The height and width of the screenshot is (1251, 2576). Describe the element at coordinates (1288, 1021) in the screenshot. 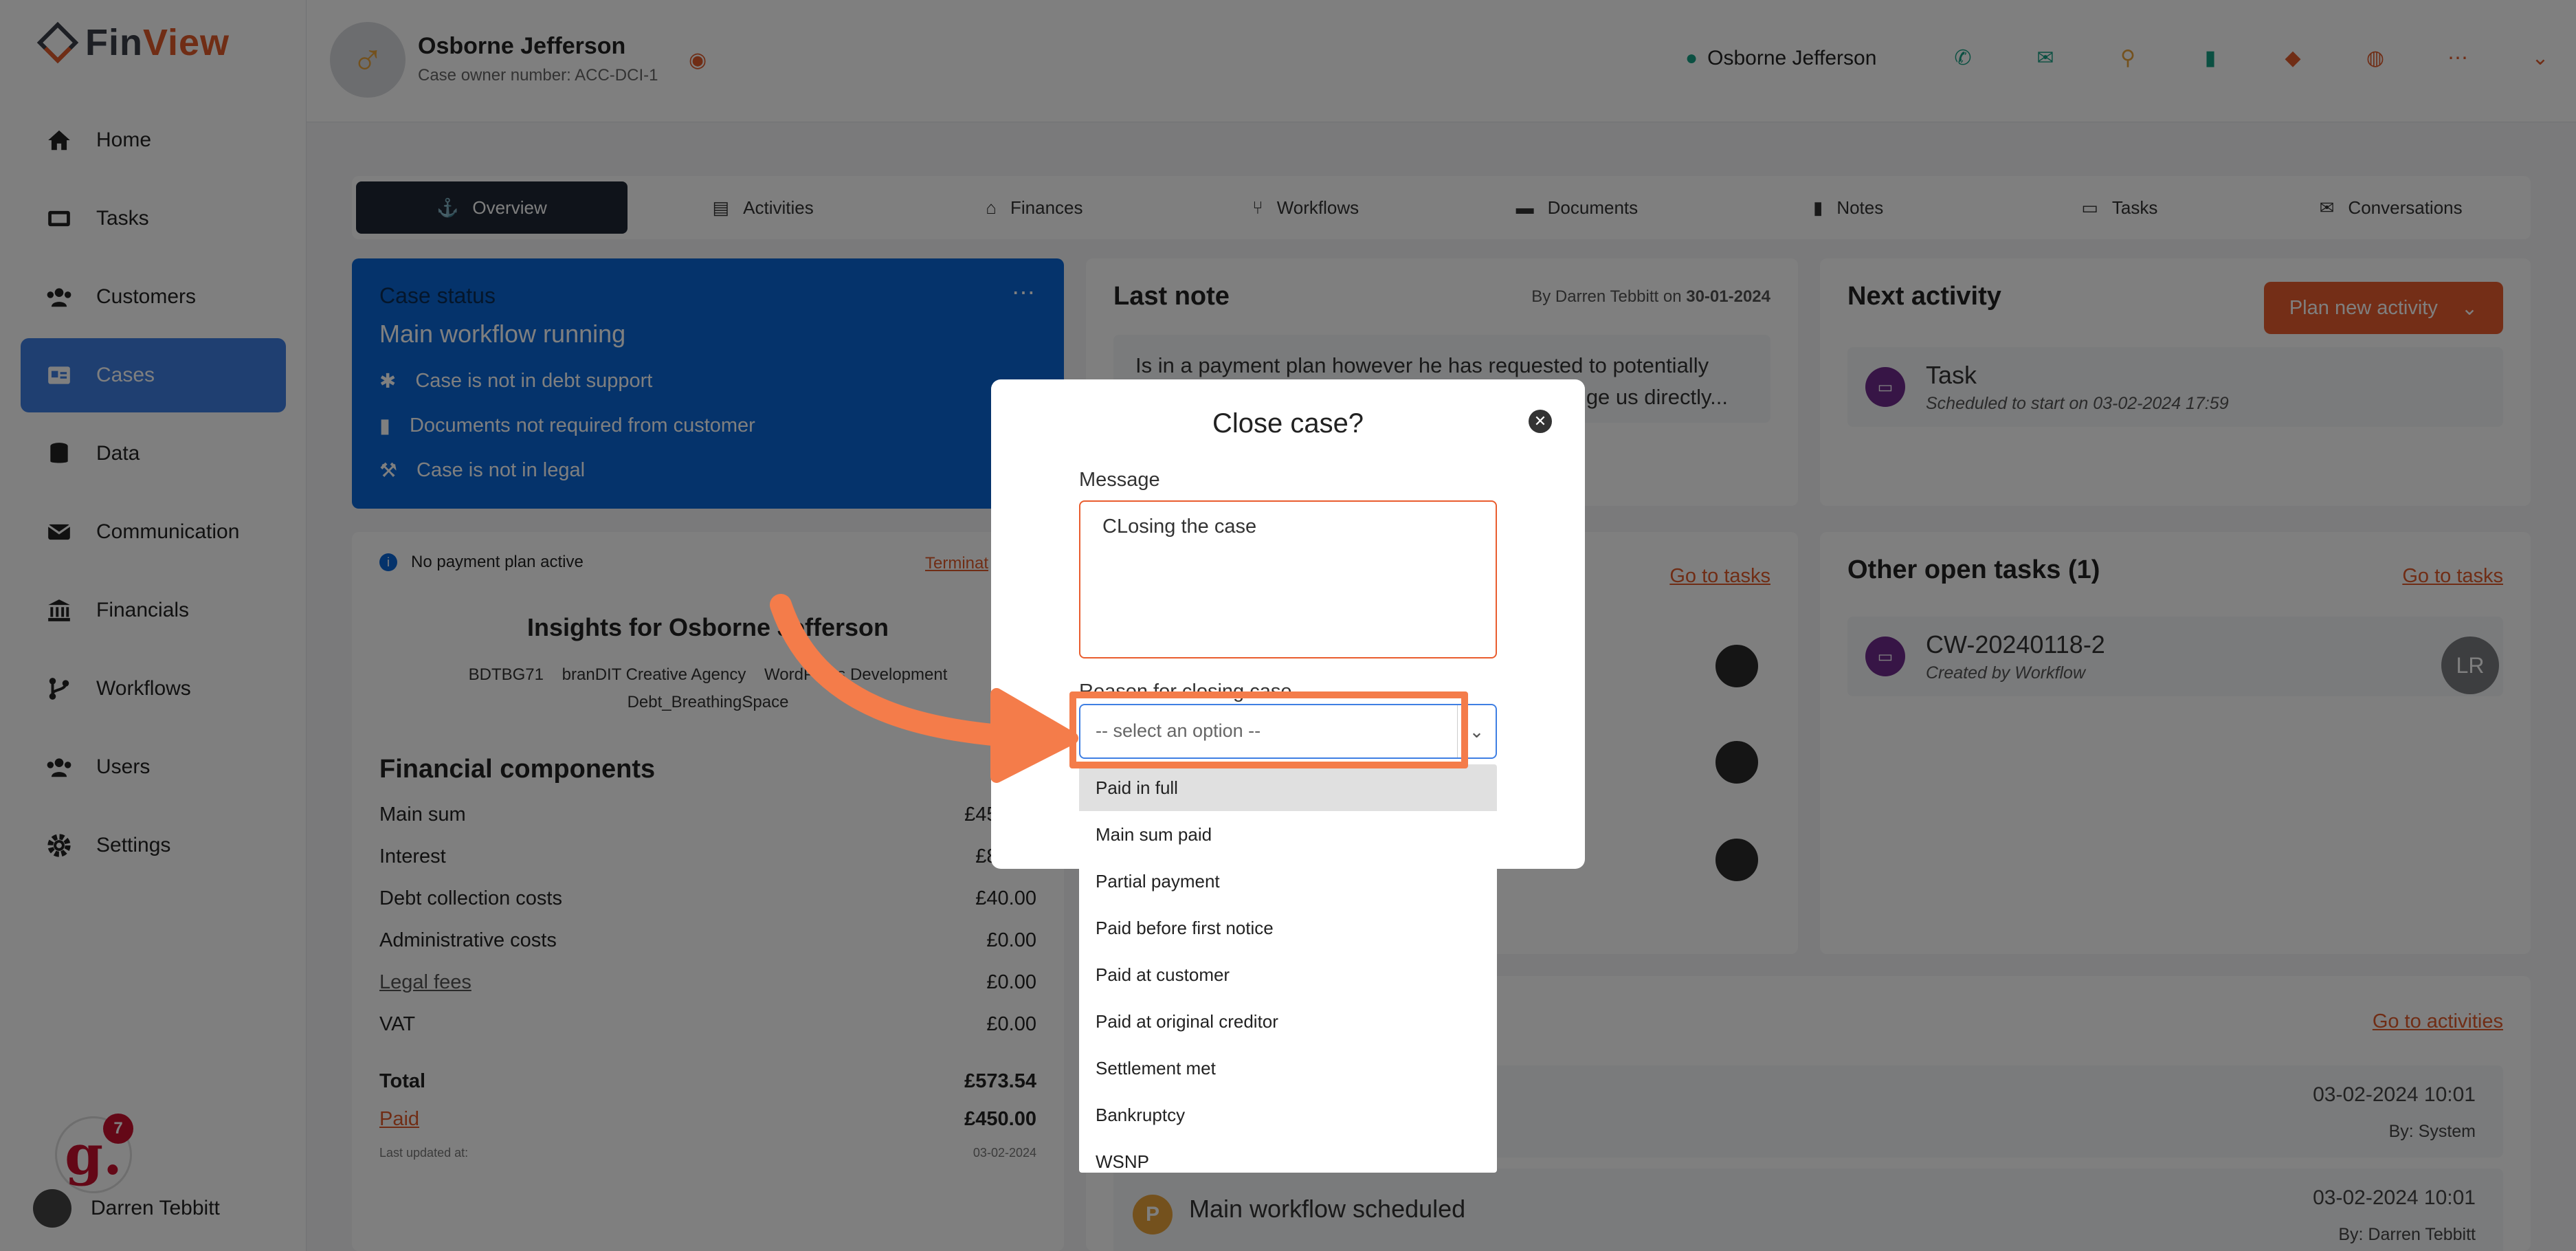

I see `option-paid-at-original-creditor: Paid at original creditor` at that location.